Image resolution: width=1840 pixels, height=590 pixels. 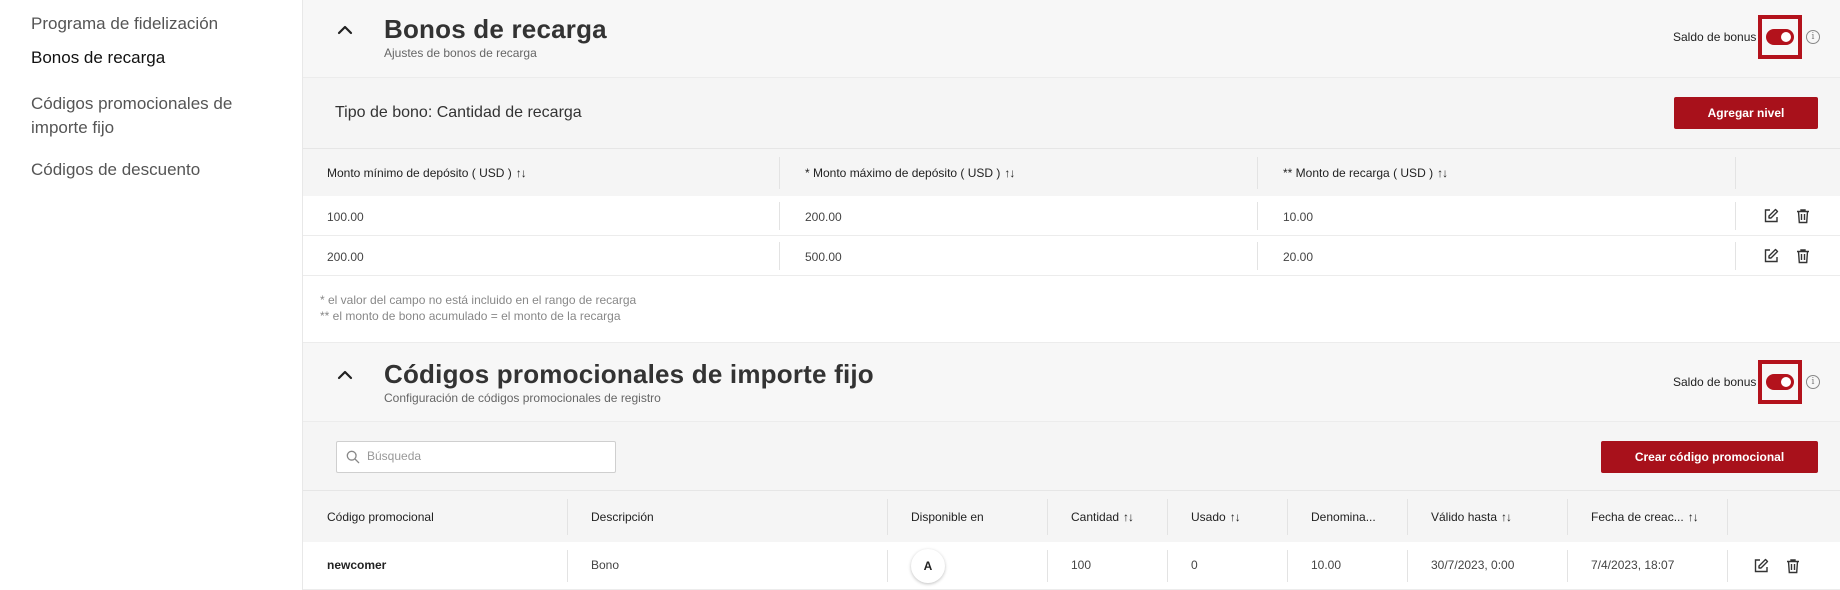 I want to click on promo-section-title: Códigos promocionales de importe fijo, so click(x=629, y=374).